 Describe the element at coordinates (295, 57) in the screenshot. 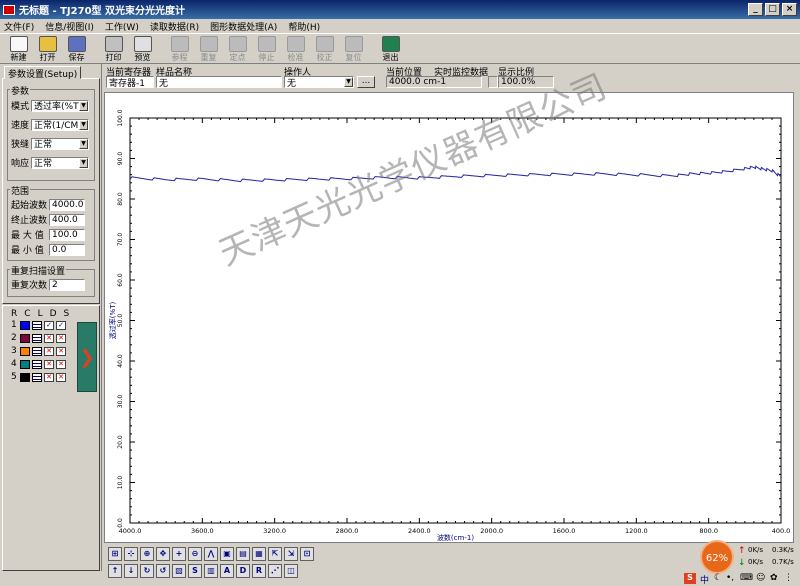

I see `toolbar-label: 检准` at that location.